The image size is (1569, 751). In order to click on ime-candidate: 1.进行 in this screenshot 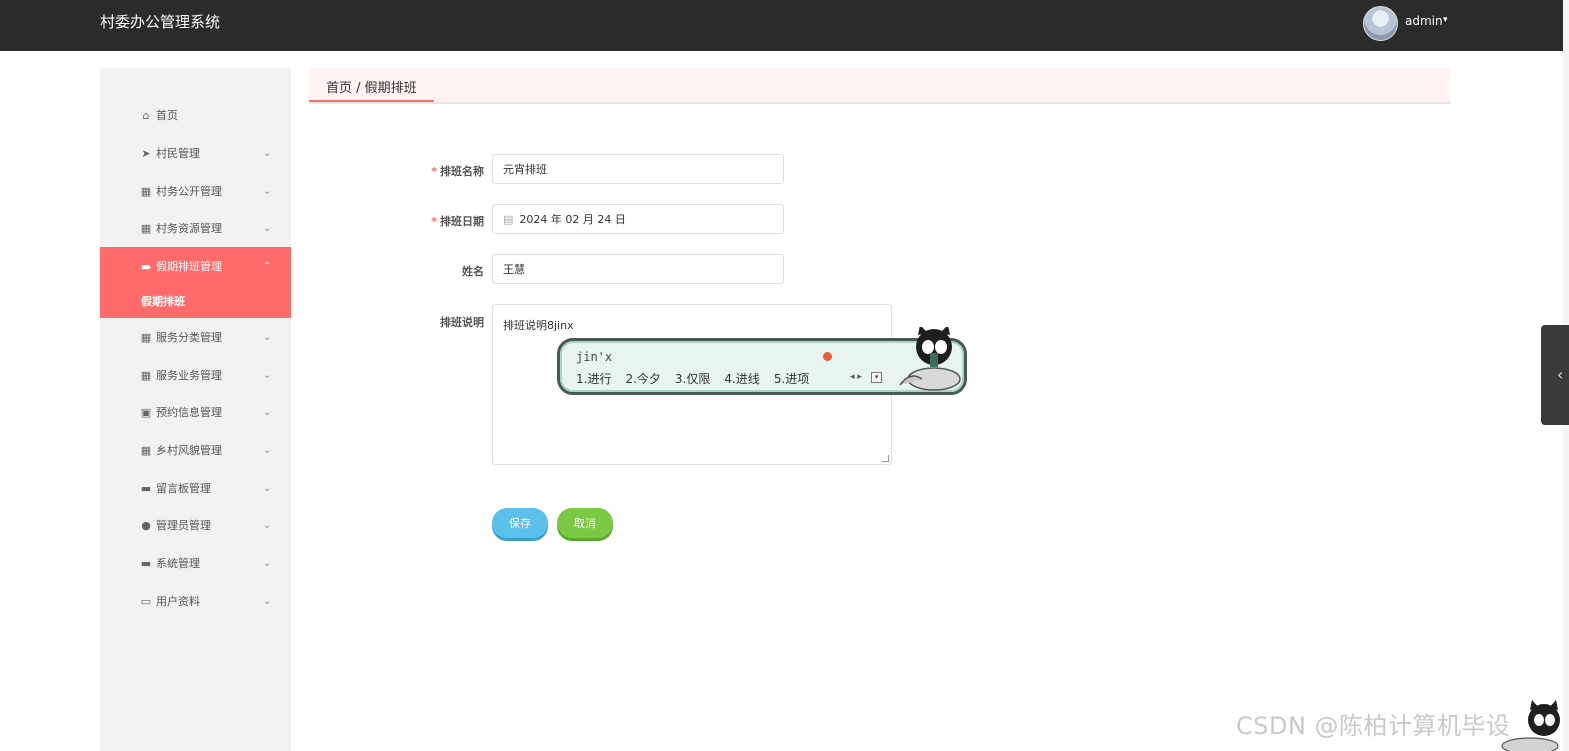, I will do `click(593, 378)`.